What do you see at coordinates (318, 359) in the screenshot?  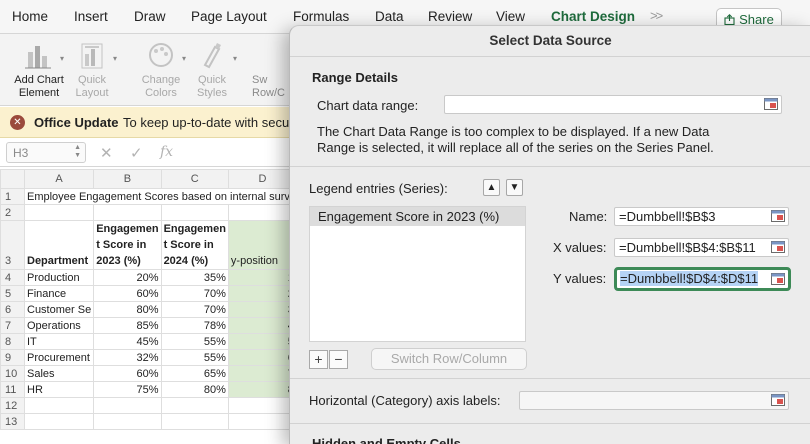 I see `add-series-button: +` at bounding box center [318, 359].